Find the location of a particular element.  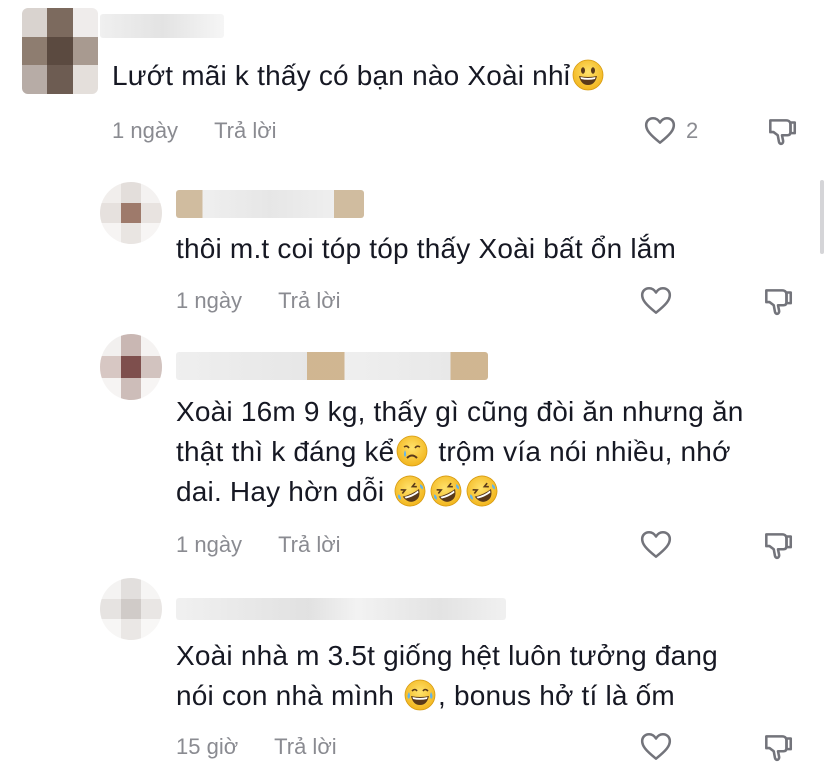

comment-meta: 15 giờ Trả lời is located at coordinates (256, 747).